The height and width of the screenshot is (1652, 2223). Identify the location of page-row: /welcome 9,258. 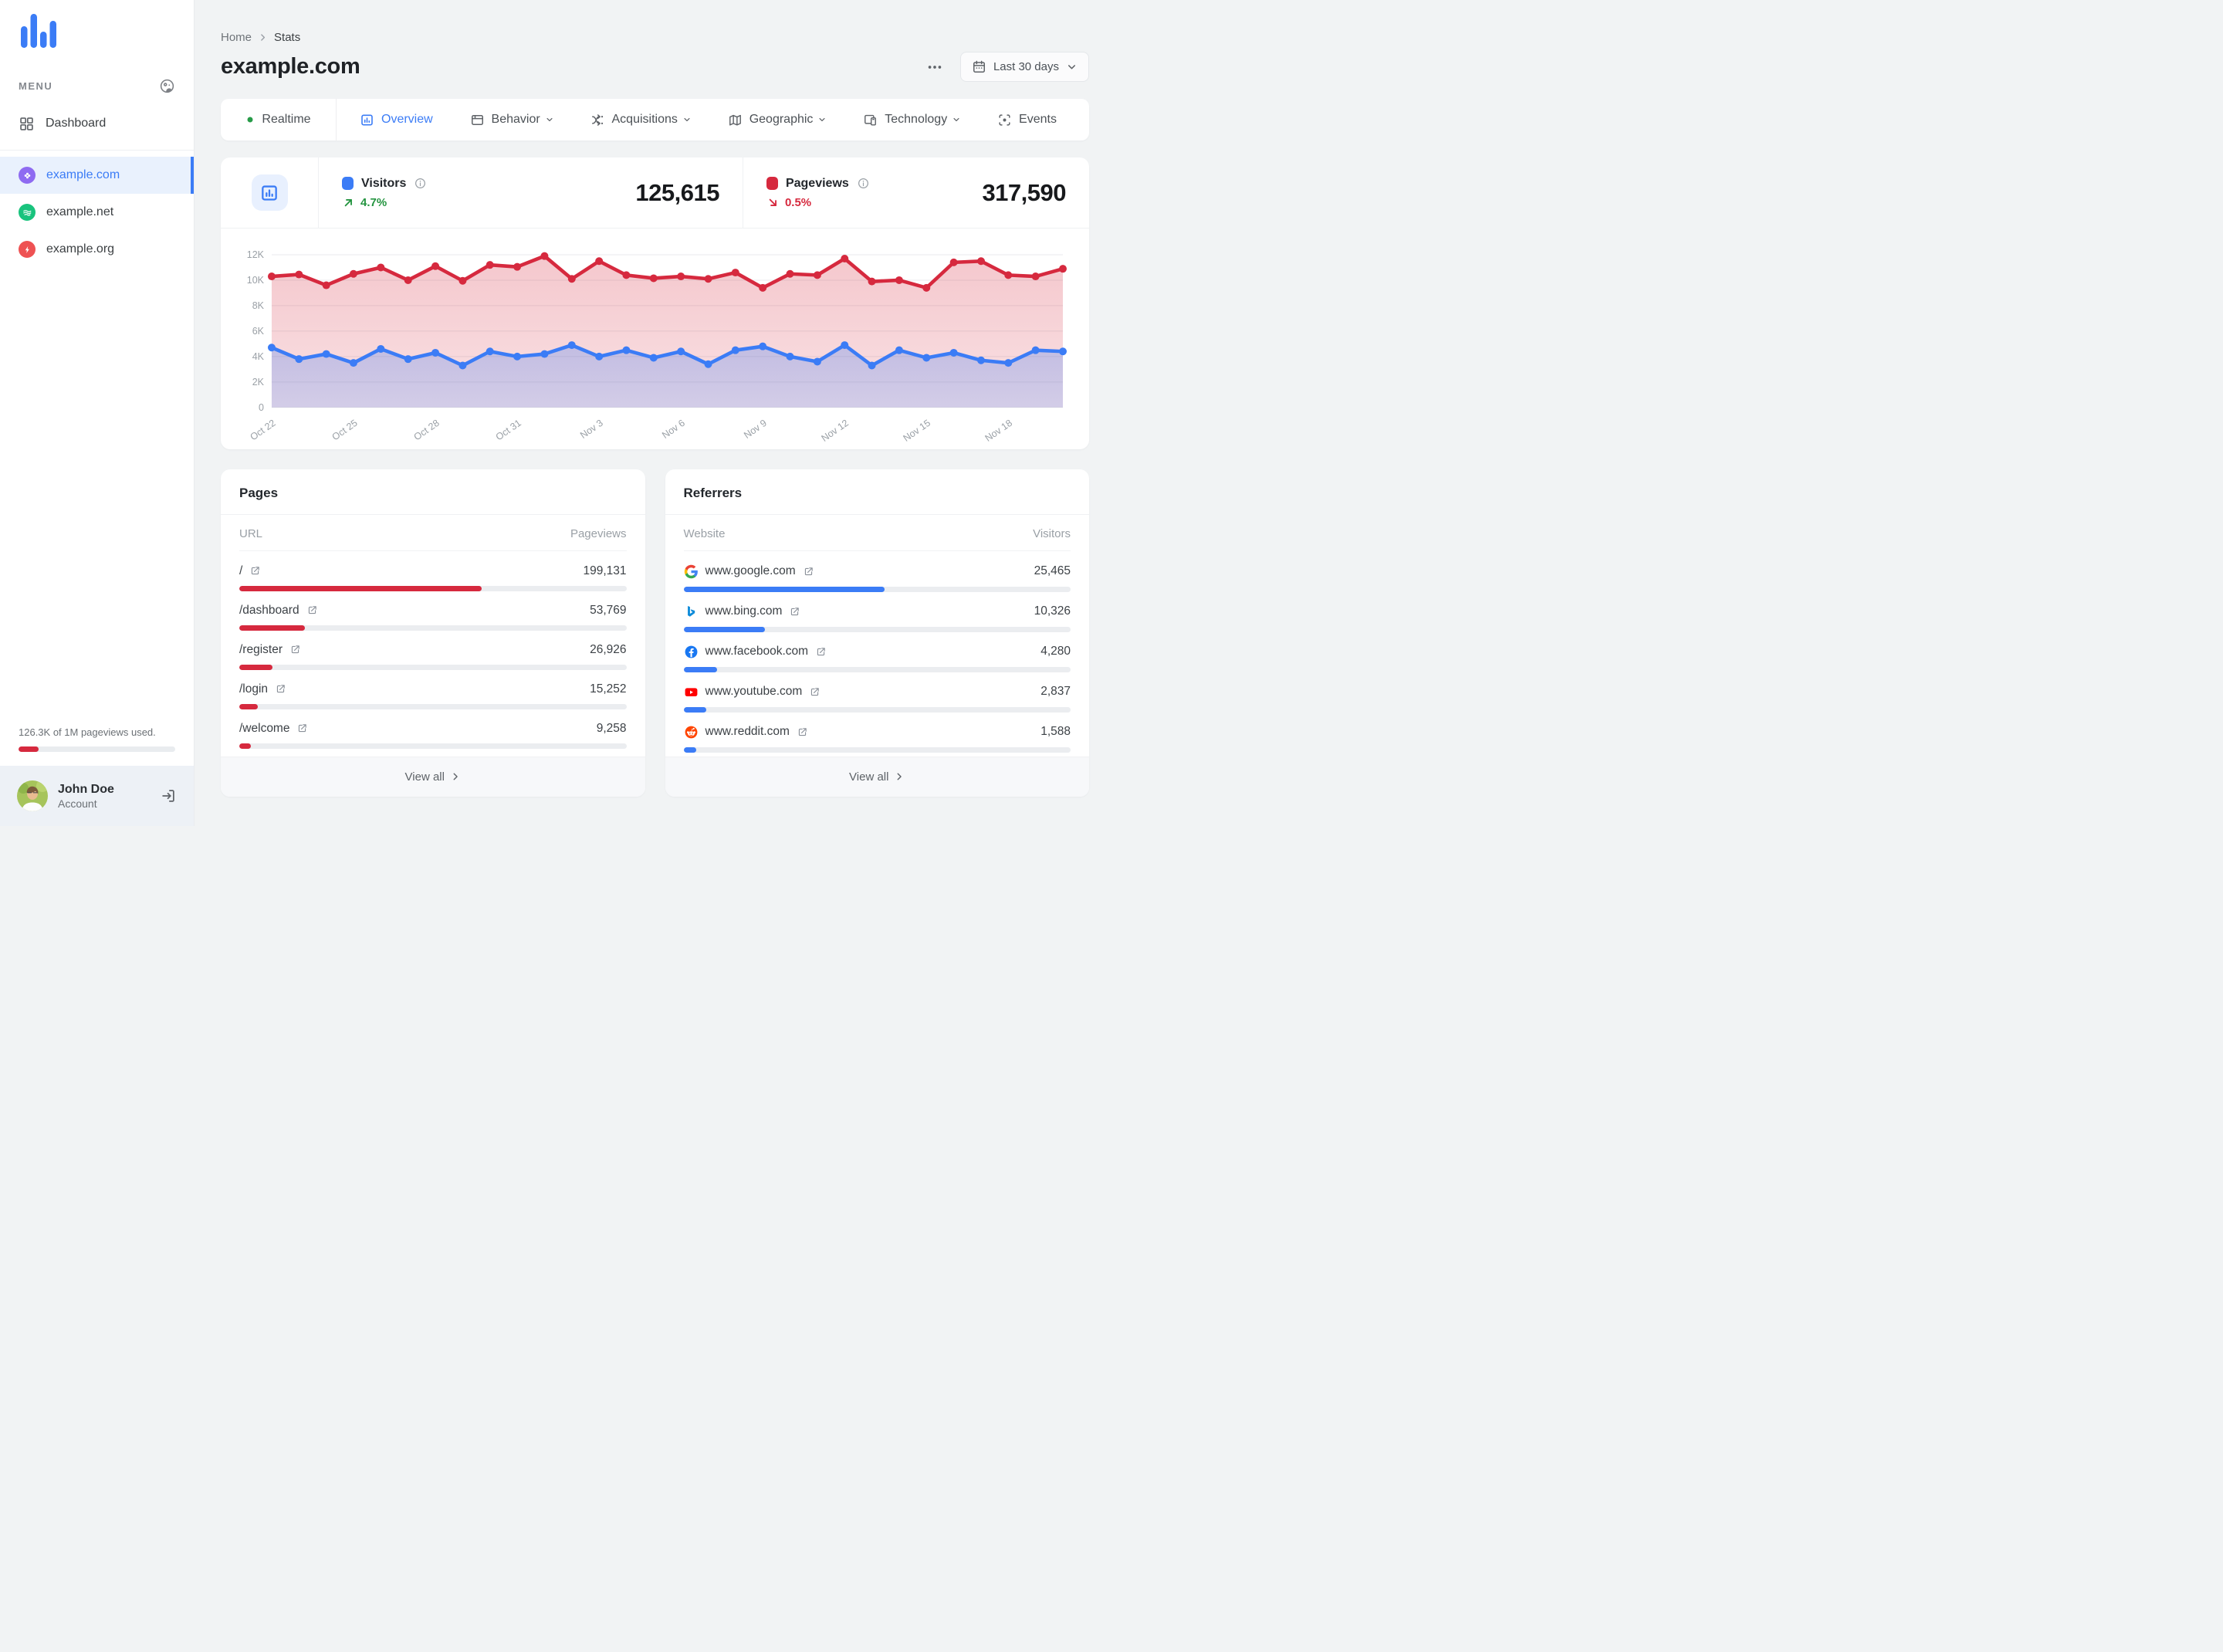
(433, 732).